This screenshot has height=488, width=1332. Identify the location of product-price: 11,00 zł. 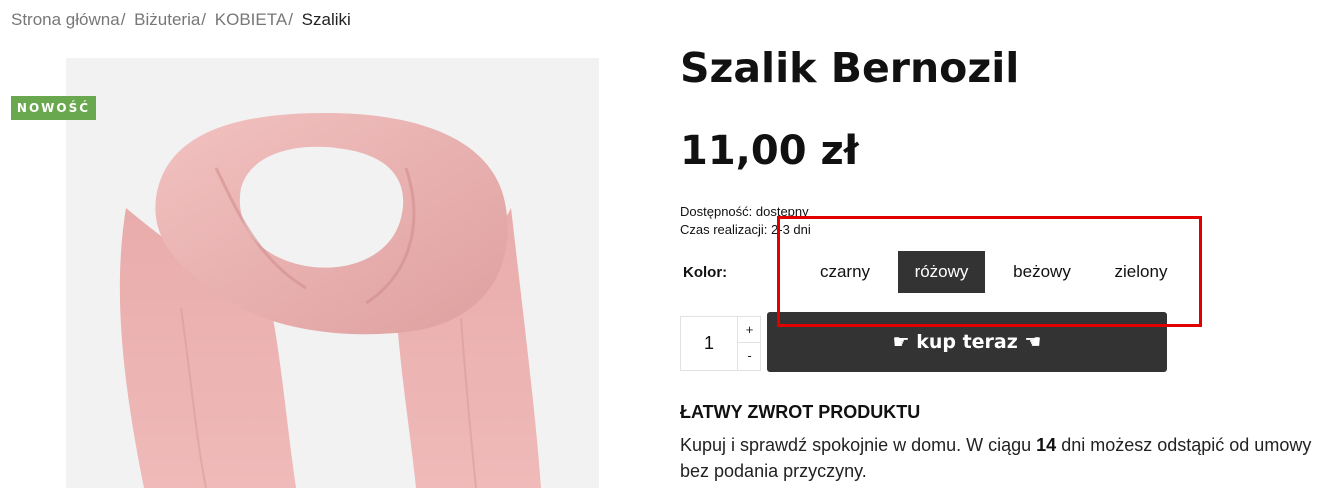
(769, 151).